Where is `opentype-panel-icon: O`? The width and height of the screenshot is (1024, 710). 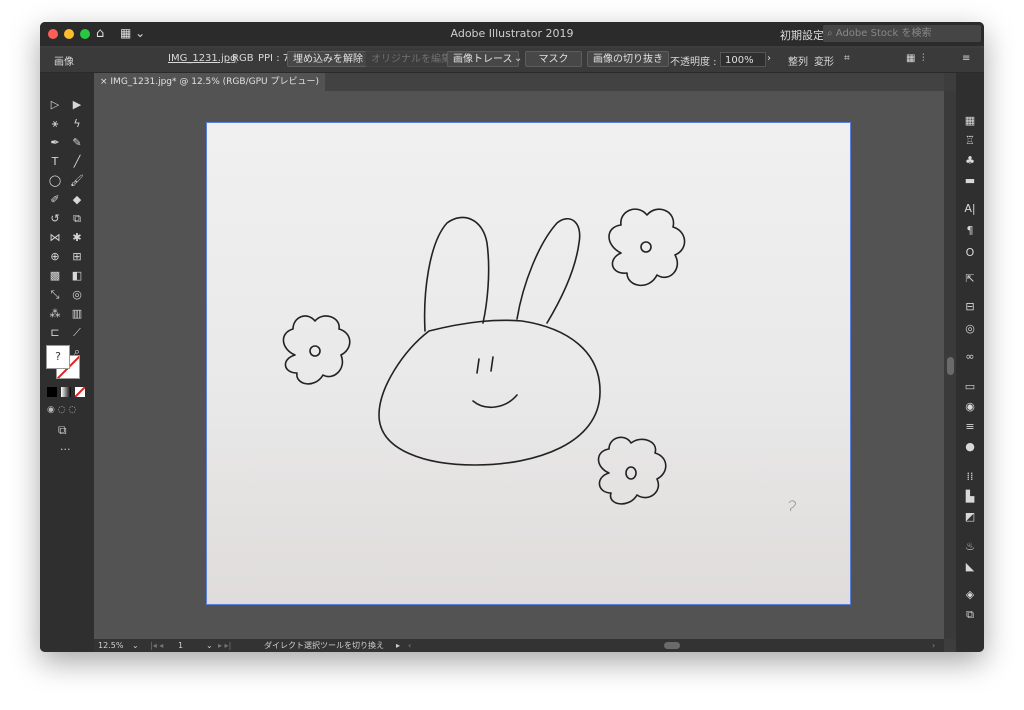 opentype-panel-icon: O is located at coordinates (970, 253).